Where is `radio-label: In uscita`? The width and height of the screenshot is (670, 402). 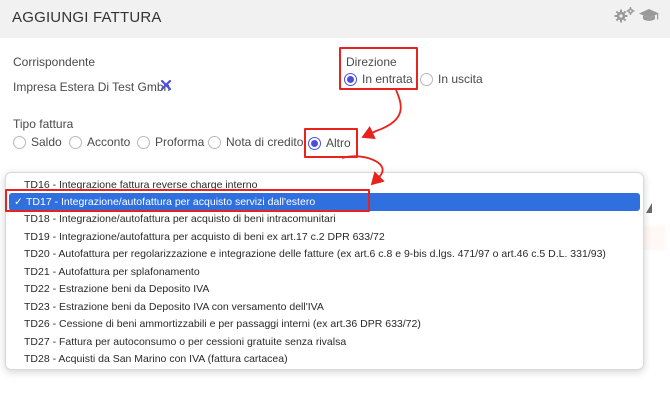
radio-label: In uscita is located at coordinates (460, 79).